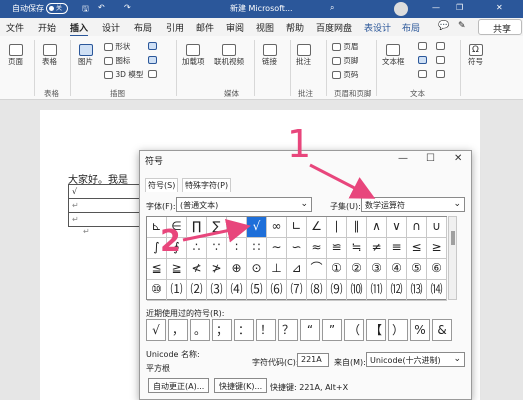 The image size is (523, 400). Describe the element at coordinates (216, 230) in the screenshot. I see `arrow-to-sqrt` at that location.